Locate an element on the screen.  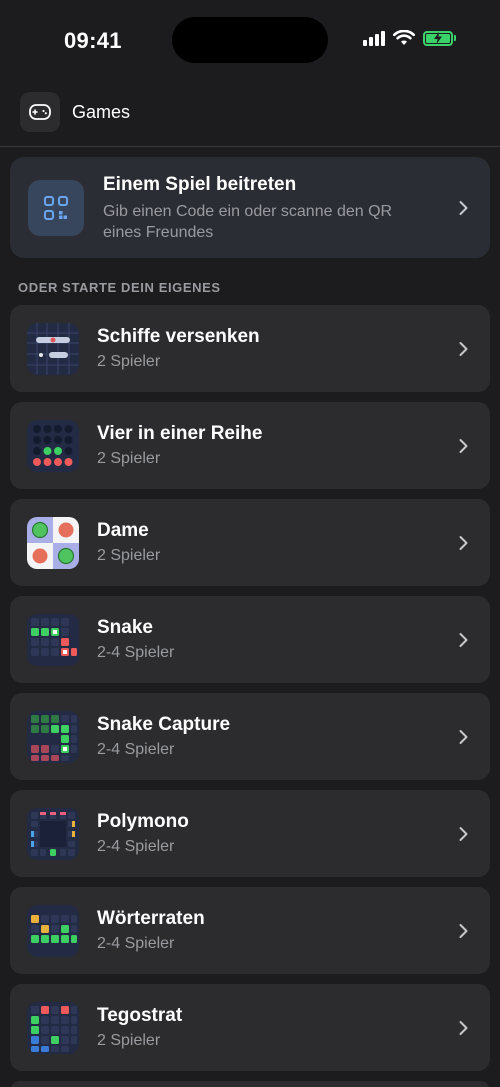
game-row-checkers: Dame 2 Spieler is located at coordinates (250, 542).